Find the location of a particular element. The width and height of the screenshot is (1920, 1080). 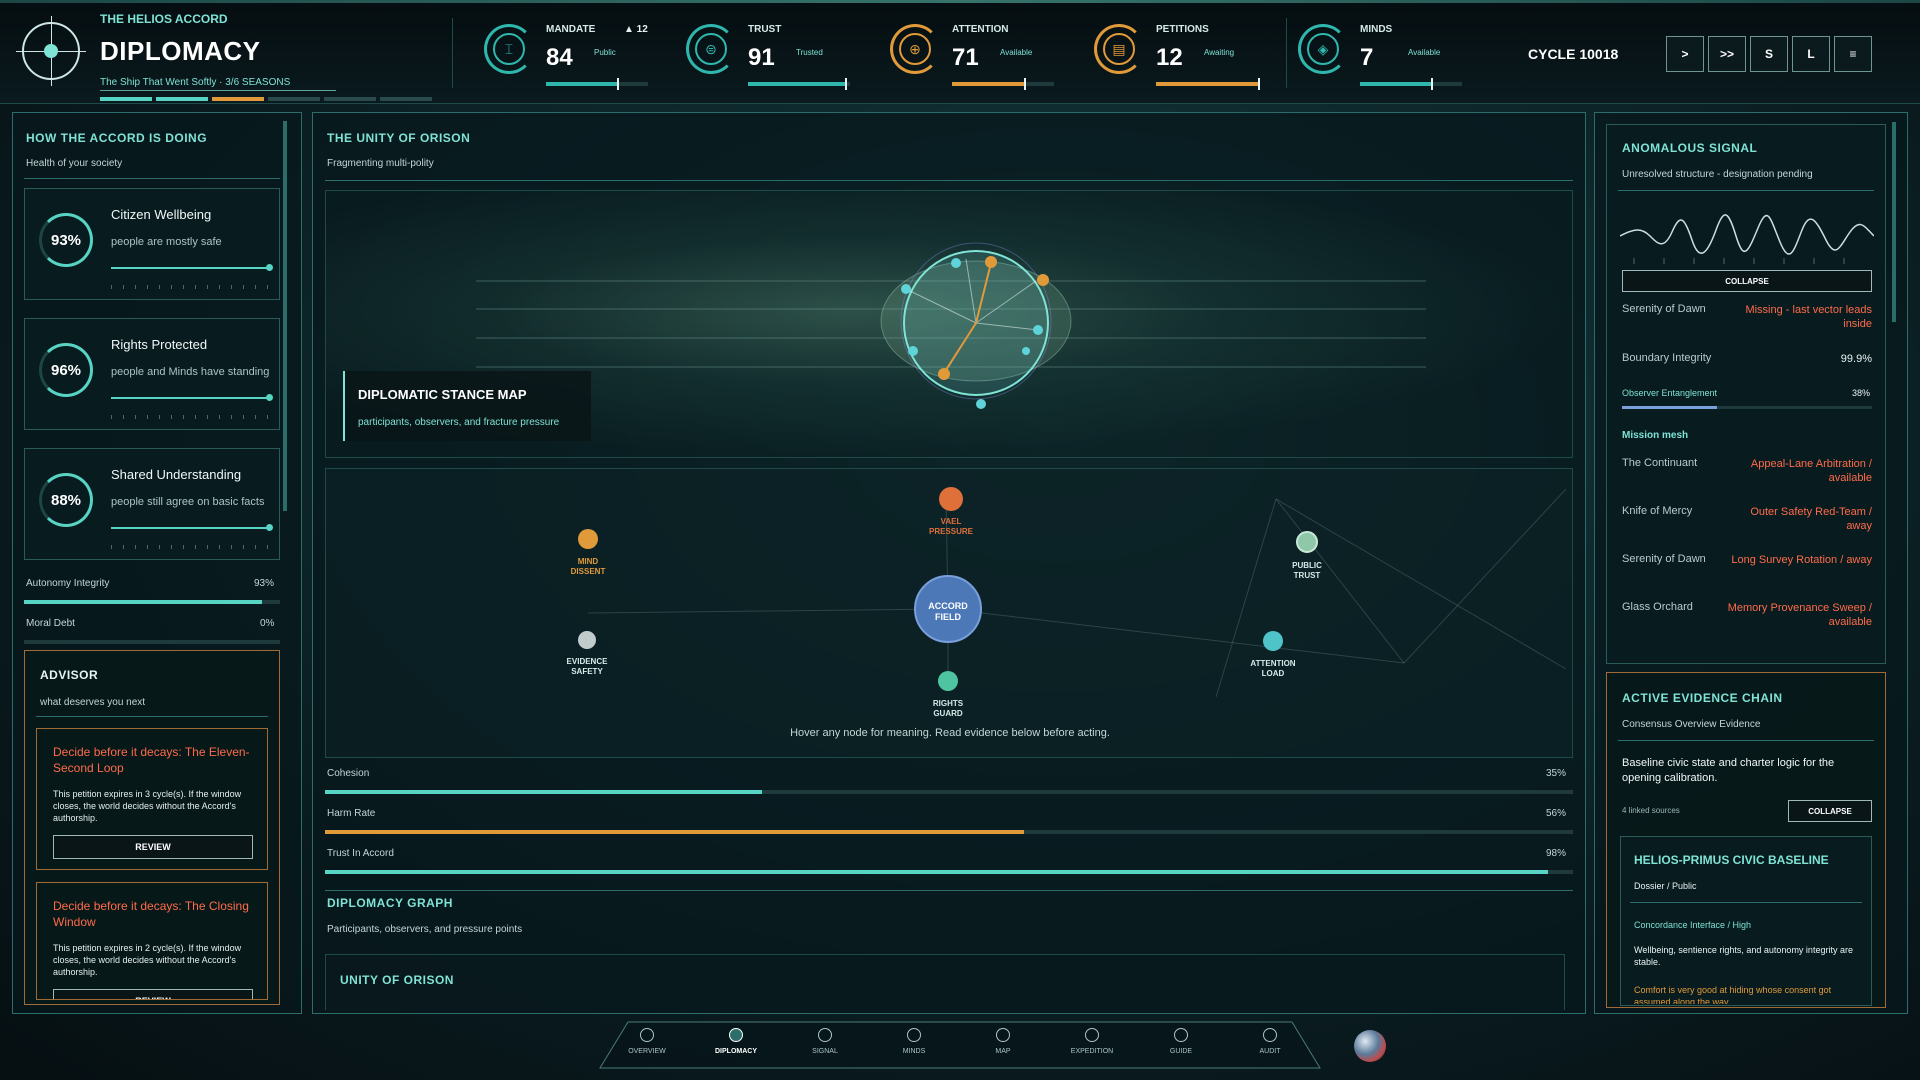

play-button: > is located at coordinates (1685, 54).